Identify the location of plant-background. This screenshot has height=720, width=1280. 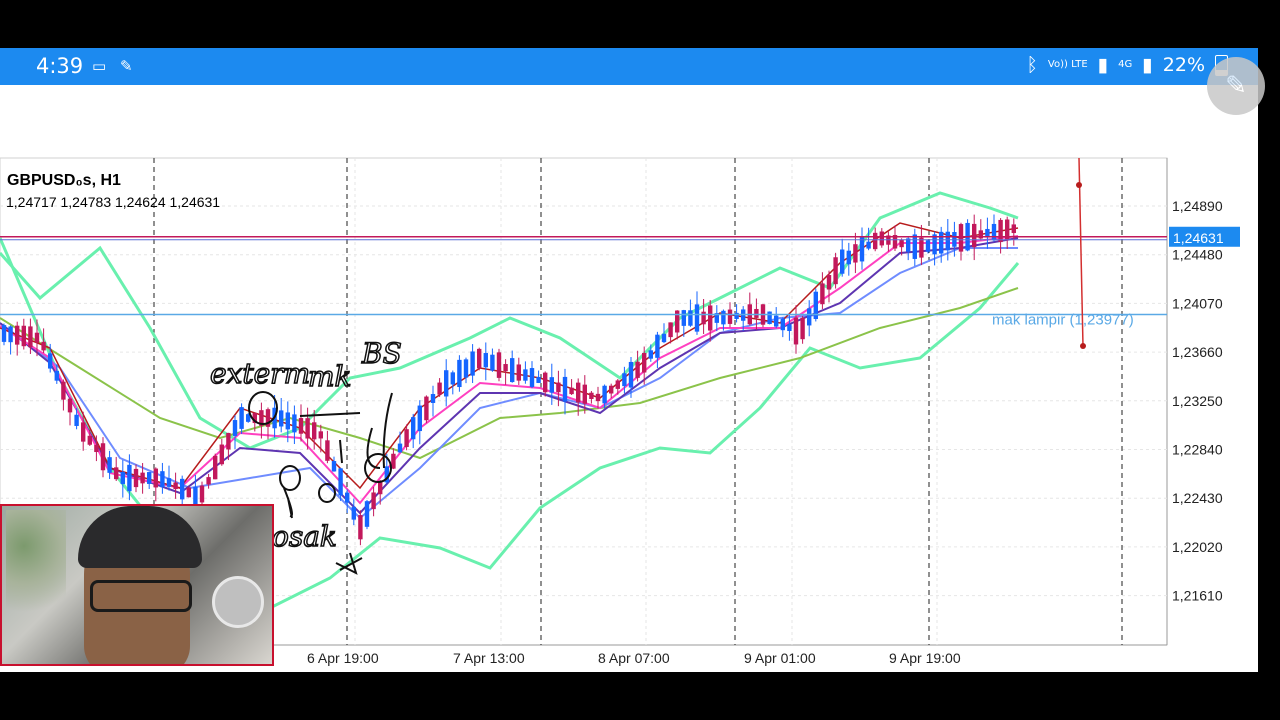
(36, 570).